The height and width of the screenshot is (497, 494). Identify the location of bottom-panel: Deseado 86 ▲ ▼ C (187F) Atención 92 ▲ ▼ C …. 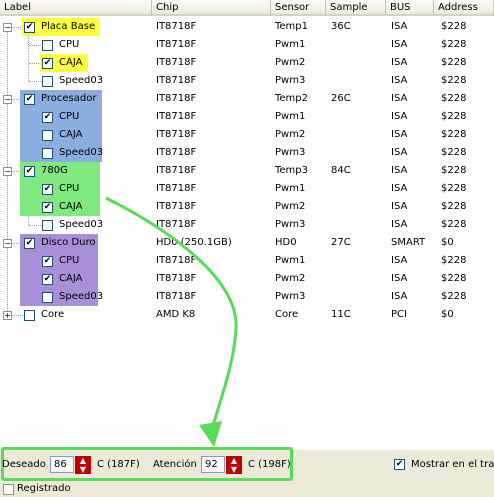
(247, 473).